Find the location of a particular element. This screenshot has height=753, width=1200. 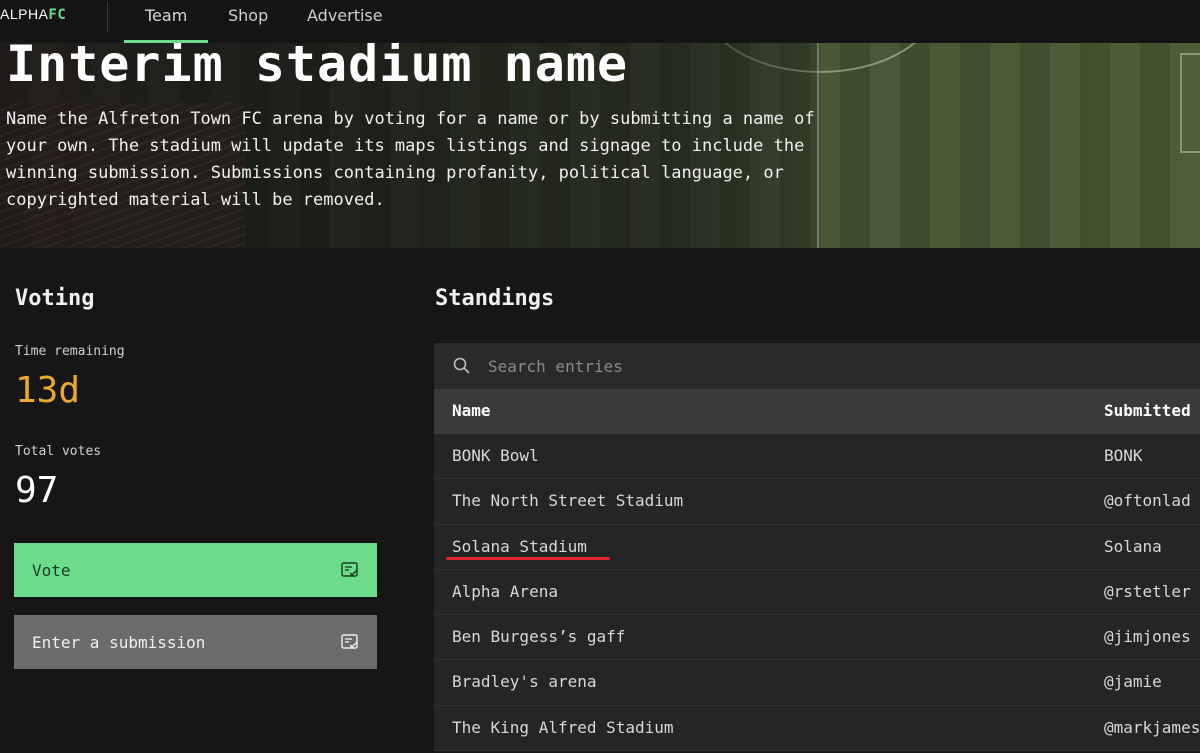

time-remaining-label: Time remaining is located at coordinates (70, 351).